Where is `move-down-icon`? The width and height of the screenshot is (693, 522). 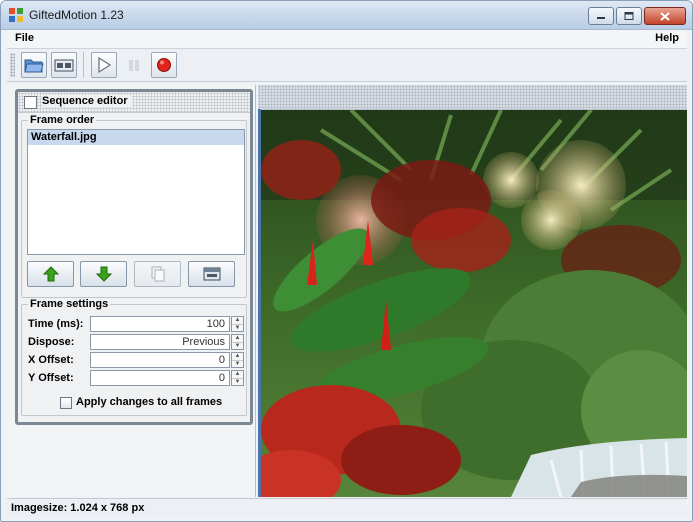 move-down-icon is located at coordinates (103, 274).